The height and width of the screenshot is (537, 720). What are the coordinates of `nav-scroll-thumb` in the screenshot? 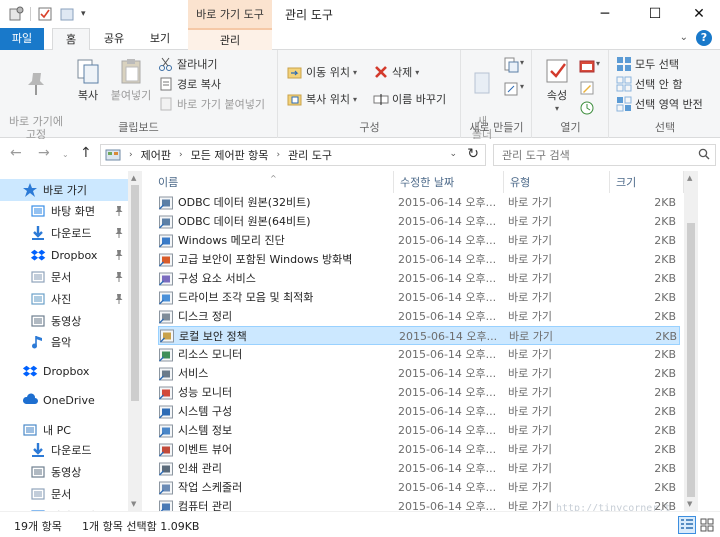 It's located at (135, 293).